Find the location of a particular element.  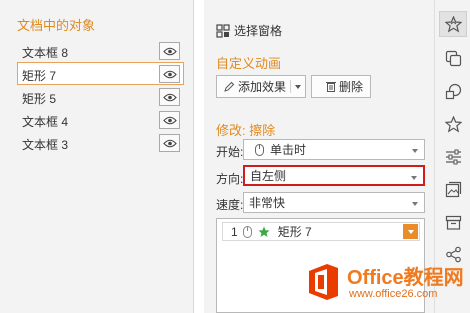

start-value: 单击时 is located at coordinates (288, 150).